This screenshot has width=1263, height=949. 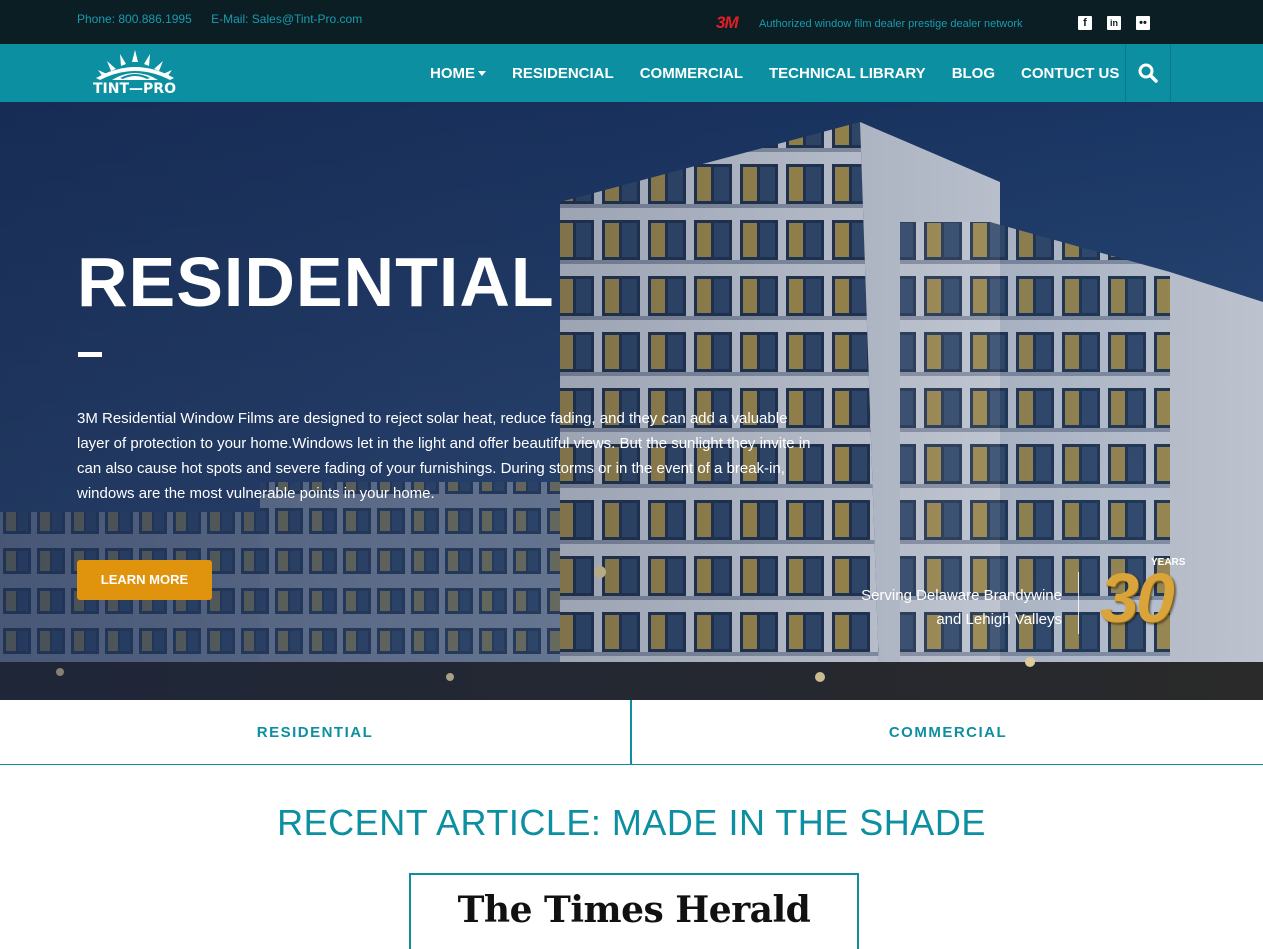 I want to click on category-tabs: RESIDENTIAL COMMERCIAL, so click(x=631, y=732).